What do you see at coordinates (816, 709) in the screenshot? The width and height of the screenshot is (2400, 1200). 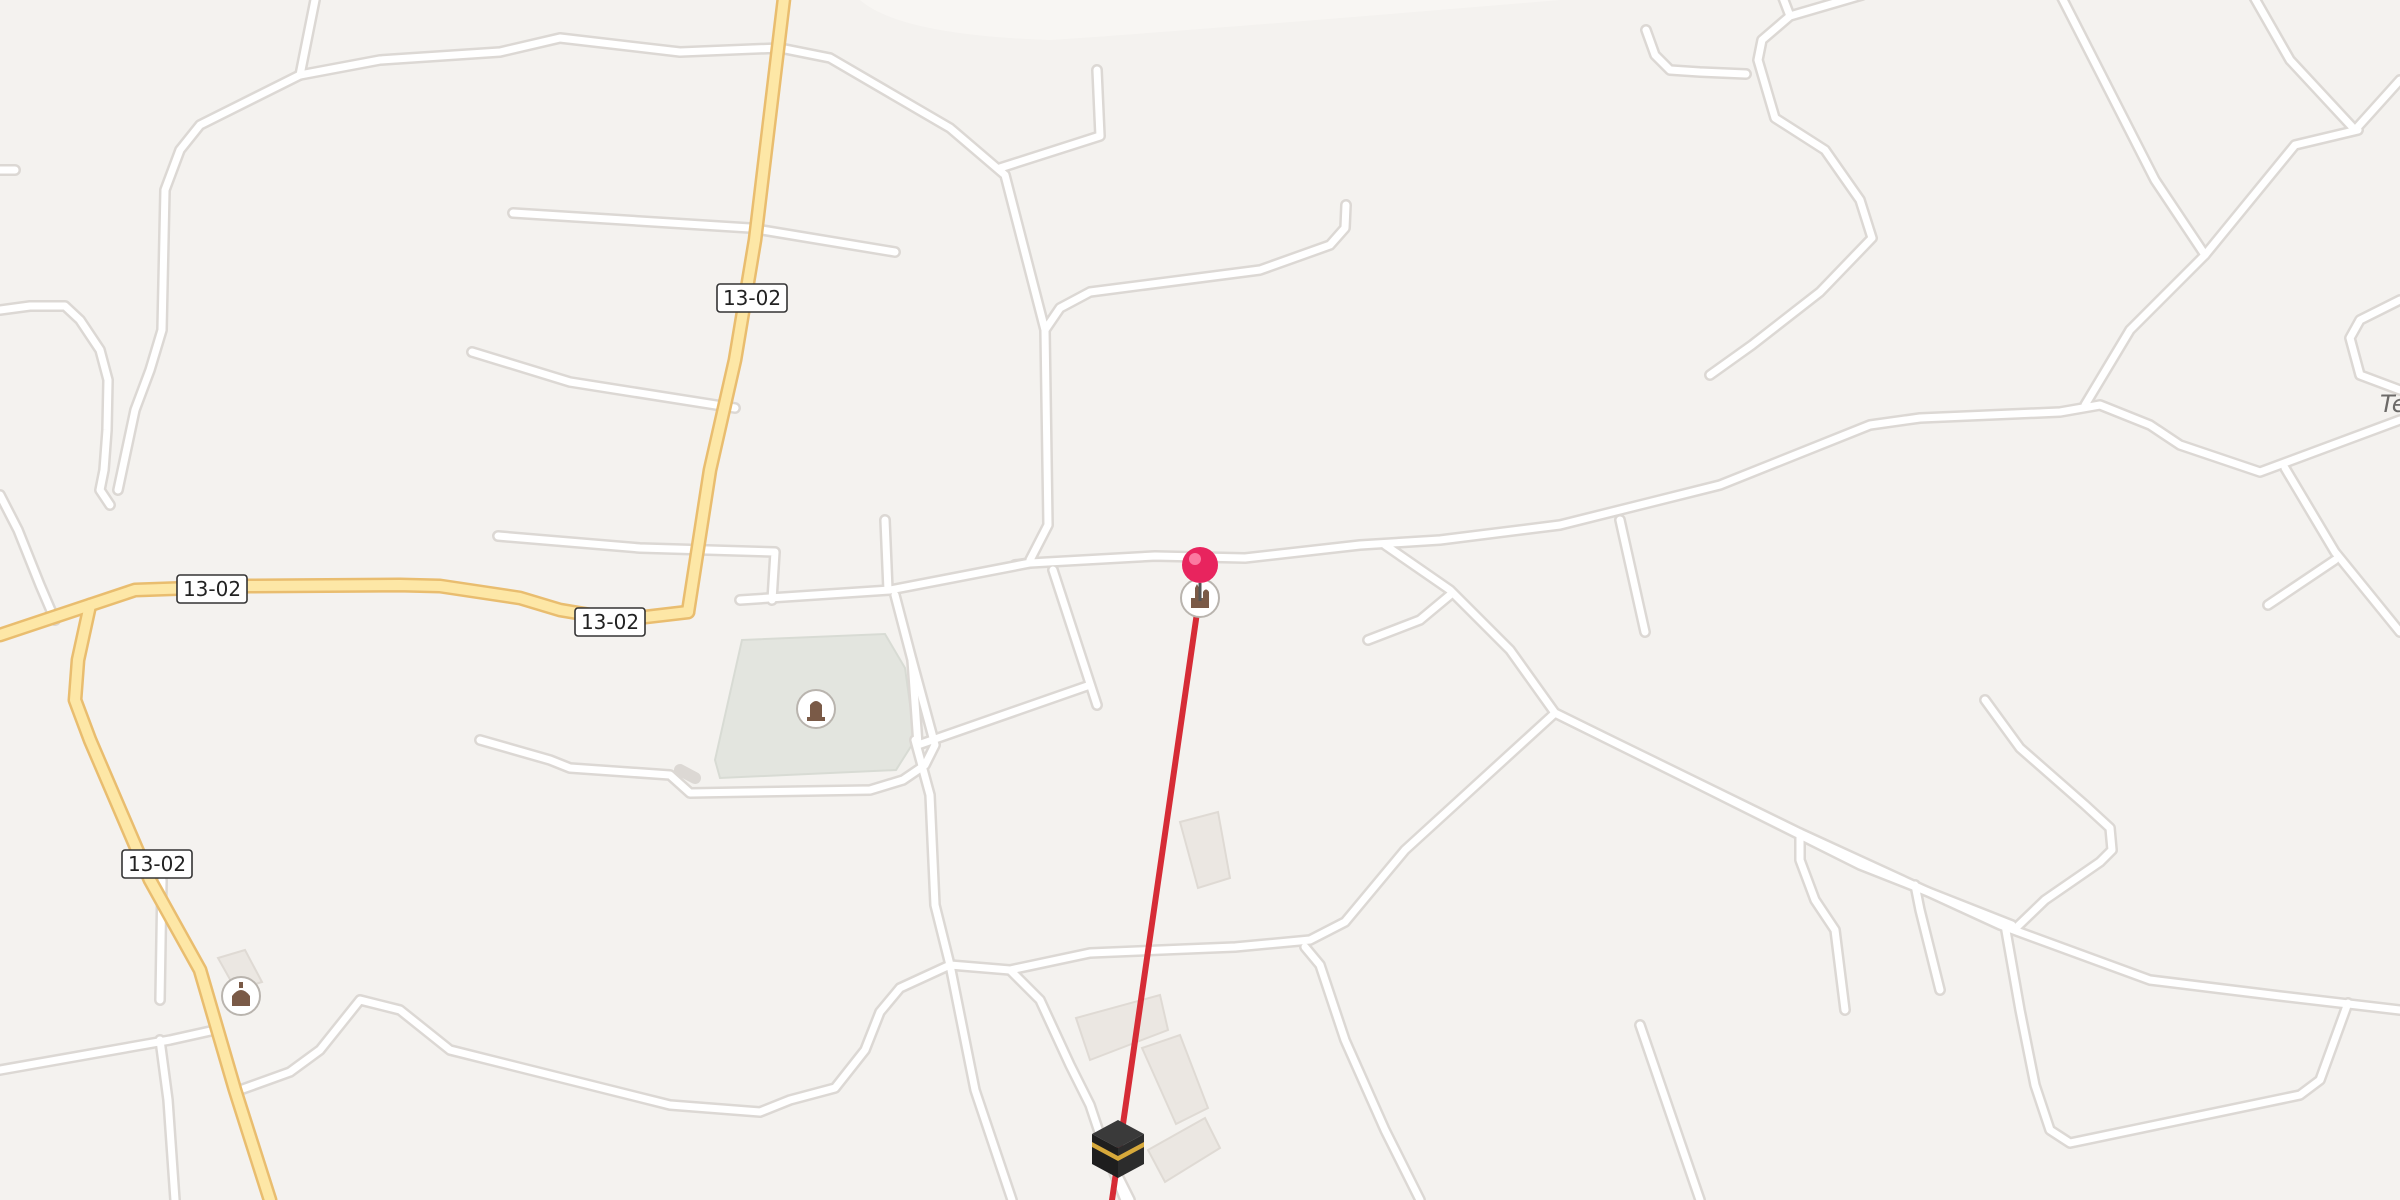 I see `cemetery-icon` at bounding box center [816, 709].